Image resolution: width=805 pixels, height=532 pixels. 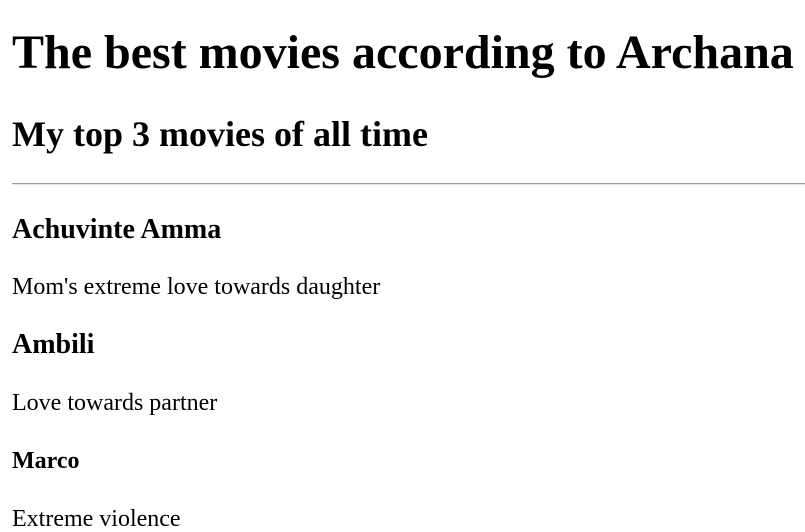 What do you see at coordinates (403, 52) in the screenshot?
I see `page-title: The best movies according to Archana` at bounding box center [403, 52].